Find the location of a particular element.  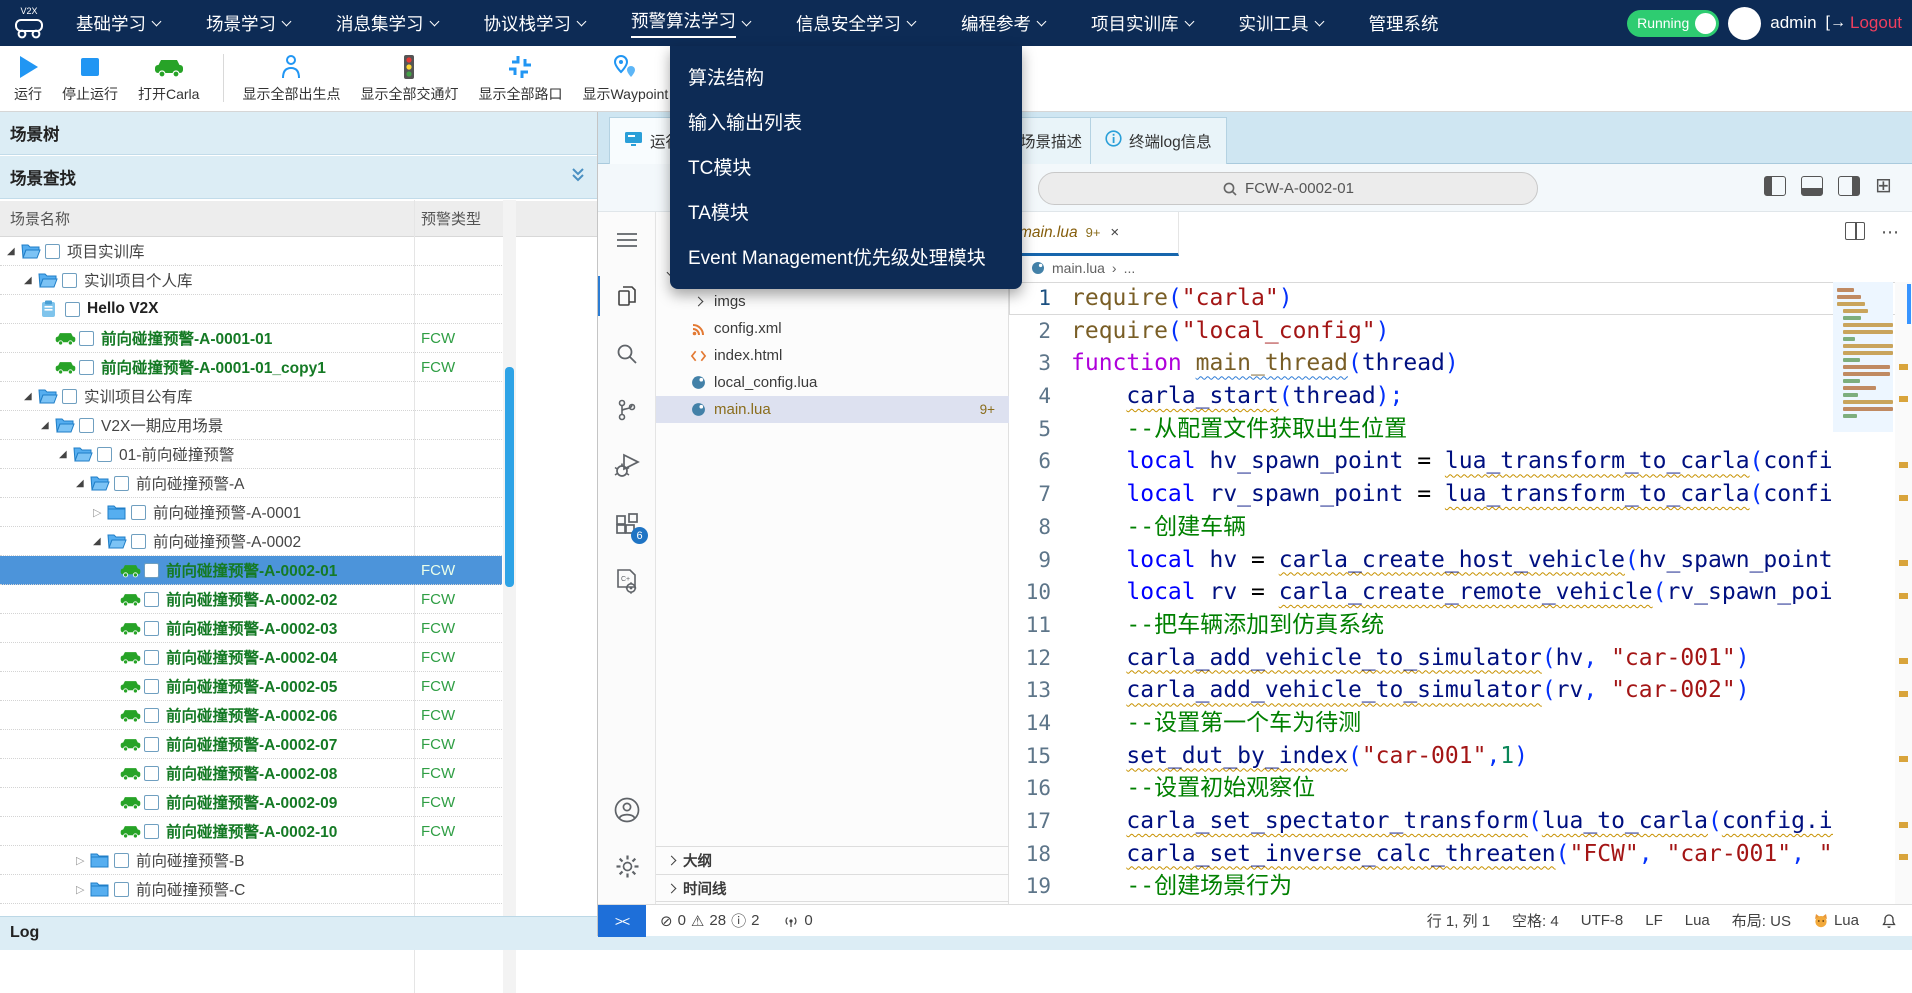

file-row-local_config.lua: local_config.lua is located at coordinates (832, 382).